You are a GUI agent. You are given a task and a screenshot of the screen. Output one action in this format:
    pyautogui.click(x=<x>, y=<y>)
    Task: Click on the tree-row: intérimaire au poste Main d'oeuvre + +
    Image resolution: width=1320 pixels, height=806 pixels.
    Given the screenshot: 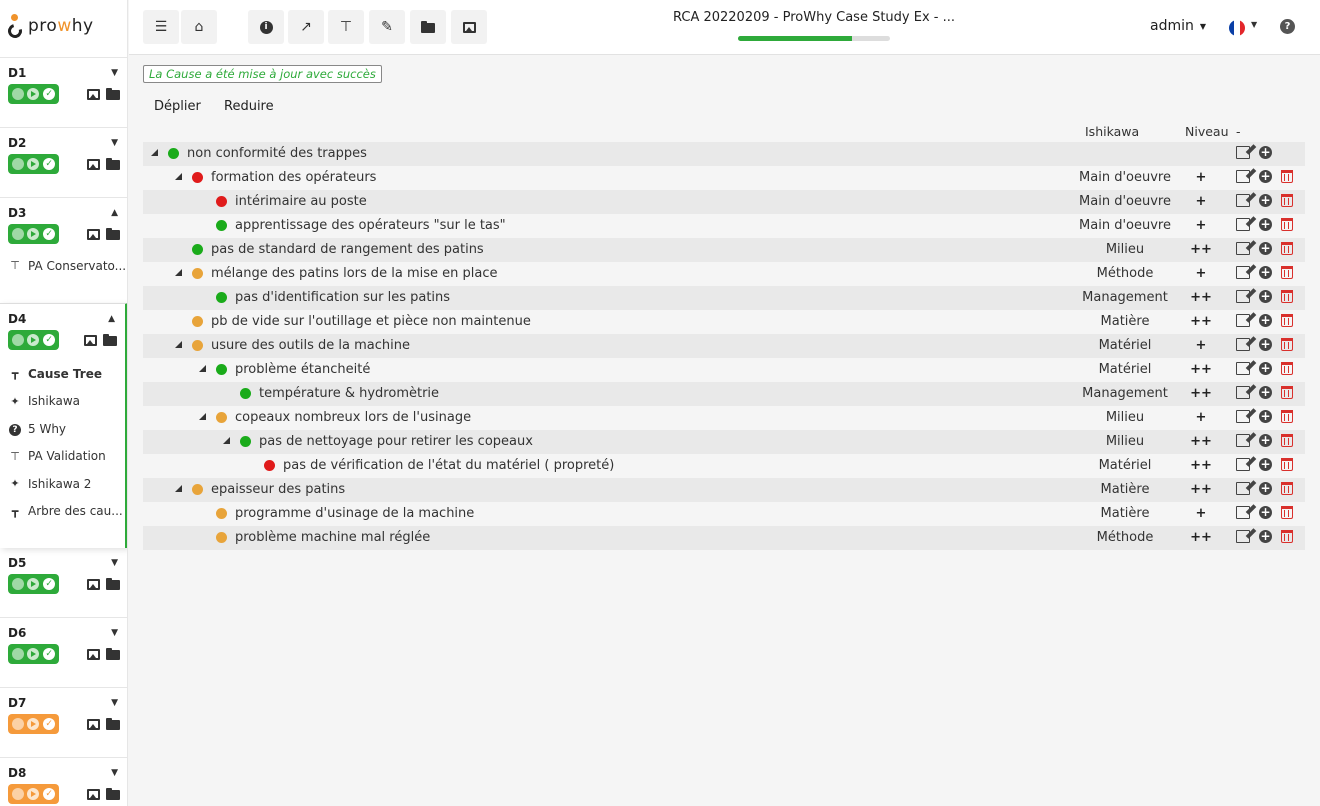 What is the action you would take?
    pyautogui.click(x=724, y=202)
    